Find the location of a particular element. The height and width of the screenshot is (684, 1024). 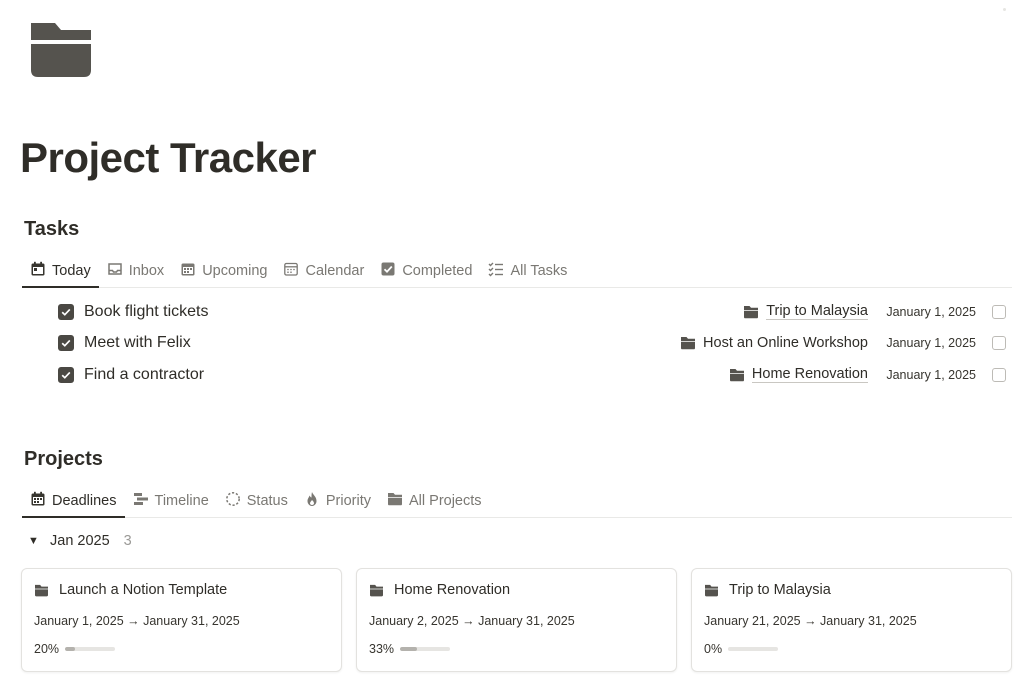

tab-priority: Priority is located at coordinates (337, 500).